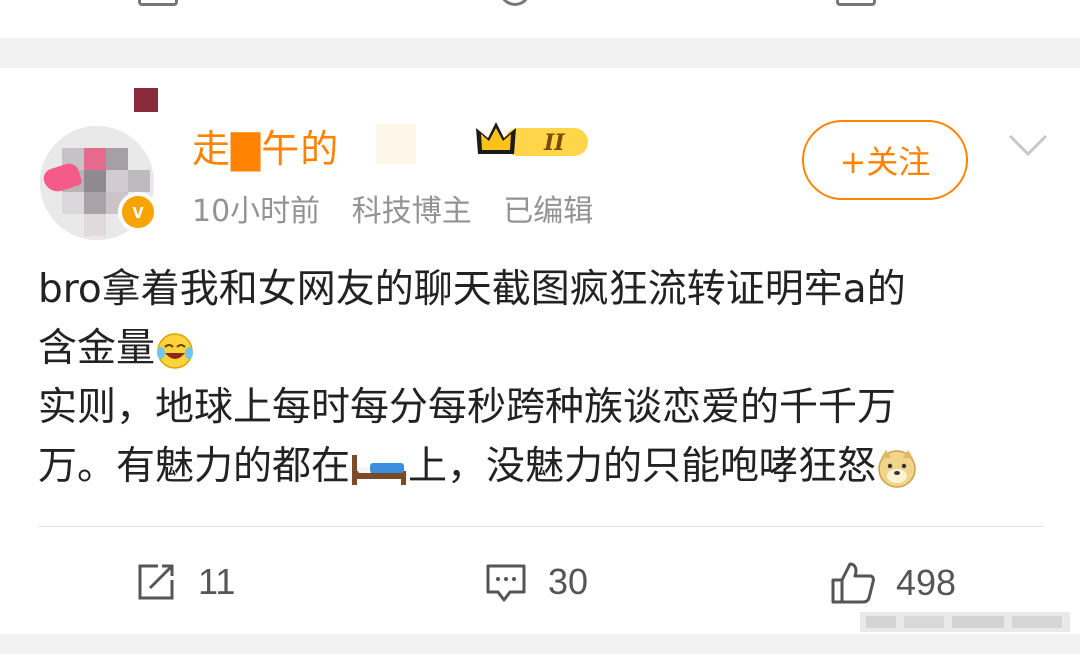 The image size is (1080, 654). What do you see at coordinates (885, 160) in the screenshot?
I see `follow-button: +关注` at bounding box center [885, 160].